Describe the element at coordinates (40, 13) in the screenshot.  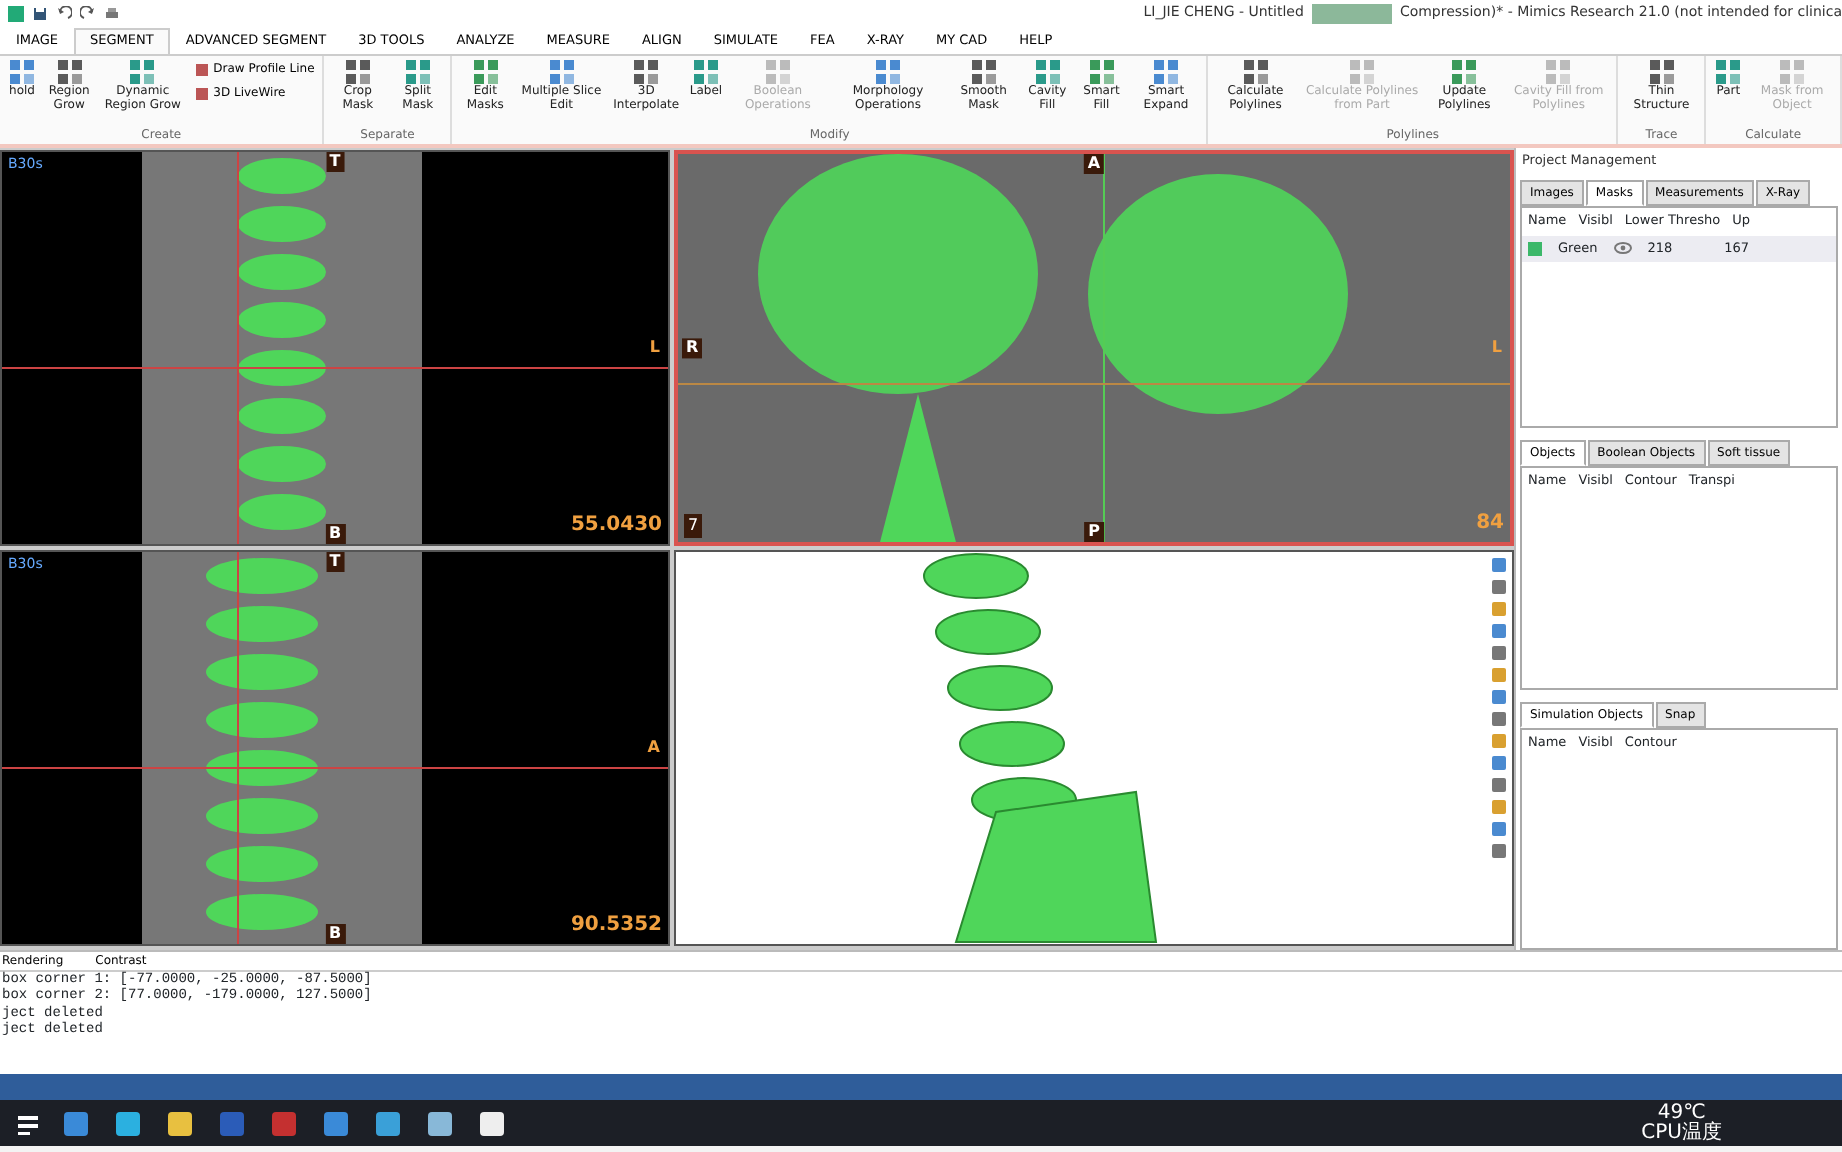
I see `save-icon` at that location.